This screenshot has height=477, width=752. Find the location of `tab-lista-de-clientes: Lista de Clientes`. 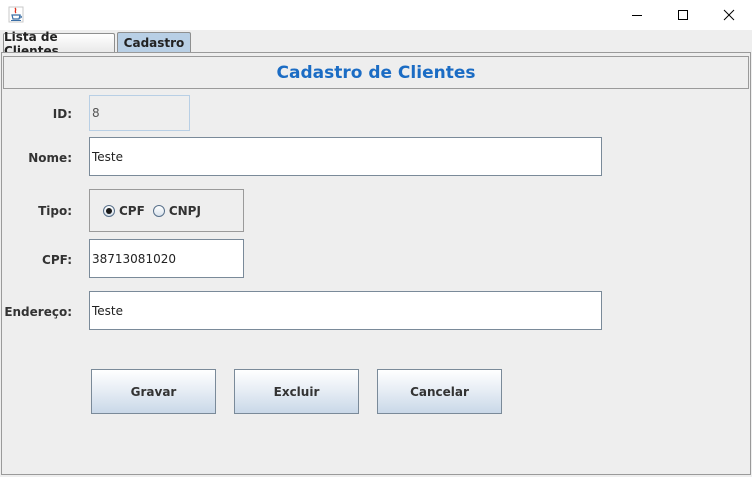

tab-lista-de-clientes: Lista de Clientes is located at coordinates (59, 44).